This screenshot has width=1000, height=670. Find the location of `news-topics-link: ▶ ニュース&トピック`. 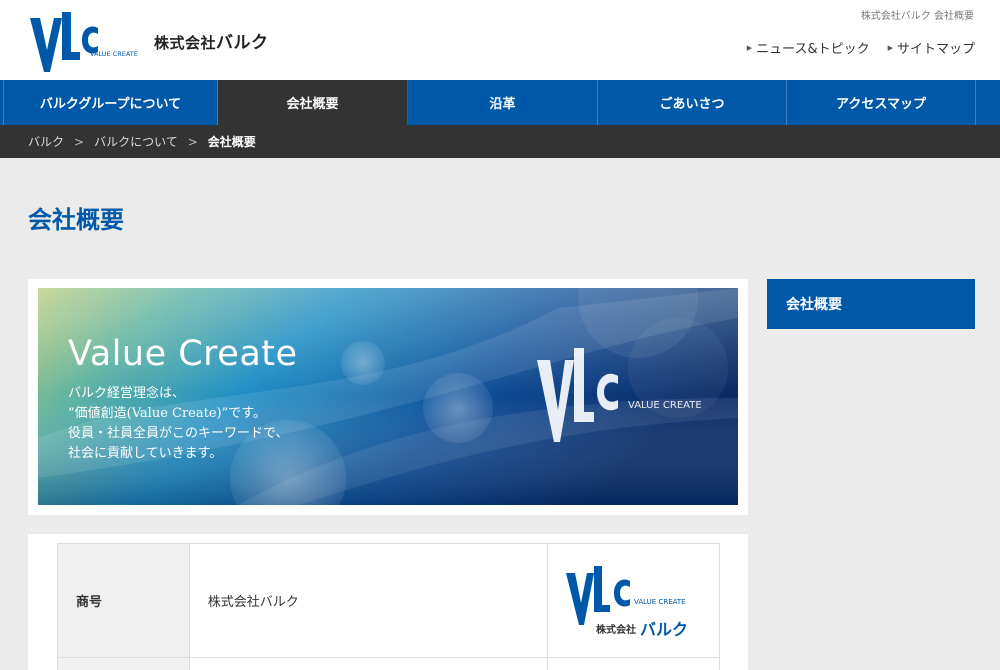

news-topics-link: ▶ ニュース&トピック is located at coordinates (808, 47).